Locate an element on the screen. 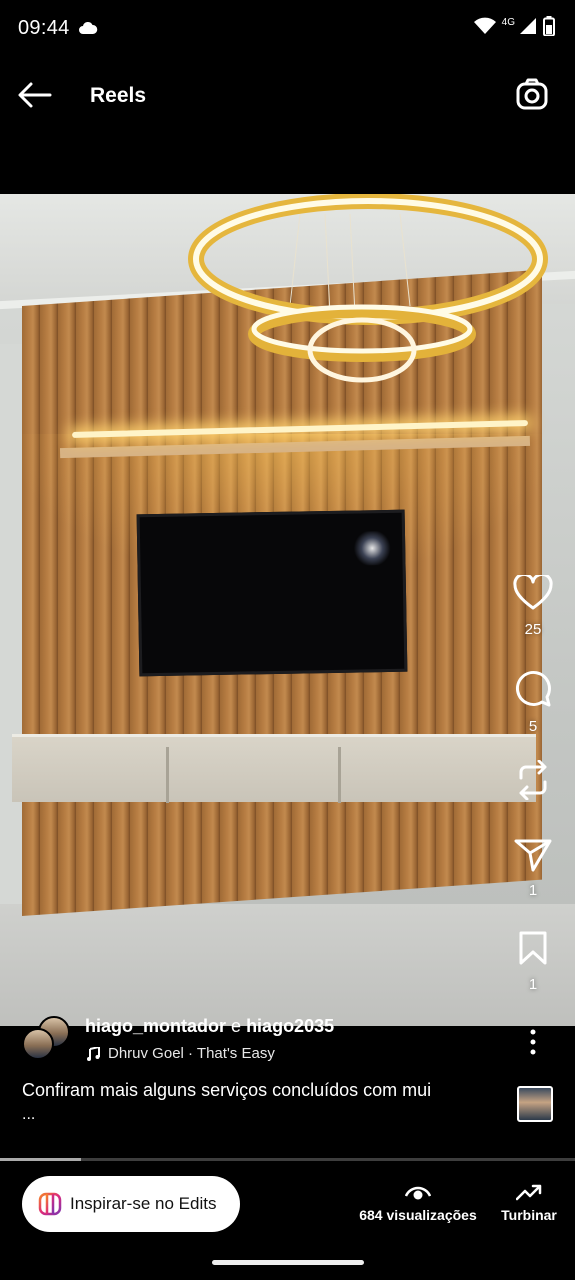 The width and height of the screenshot is (575, 1280). username-link: hiago_montador is located at coordinates (155, 1026).